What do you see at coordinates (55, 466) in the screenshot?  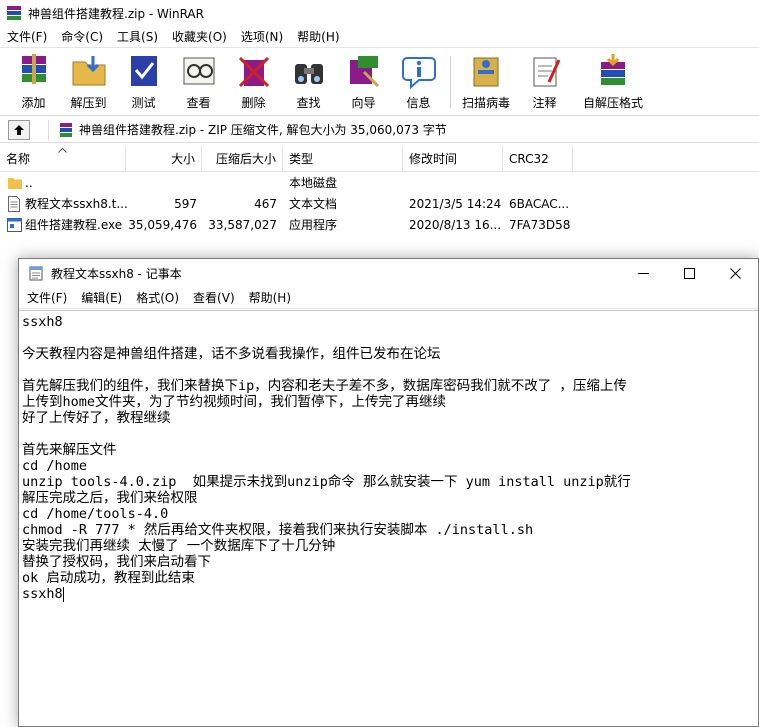 I see `text-line: cd /home` at bounding box center [55, 466].